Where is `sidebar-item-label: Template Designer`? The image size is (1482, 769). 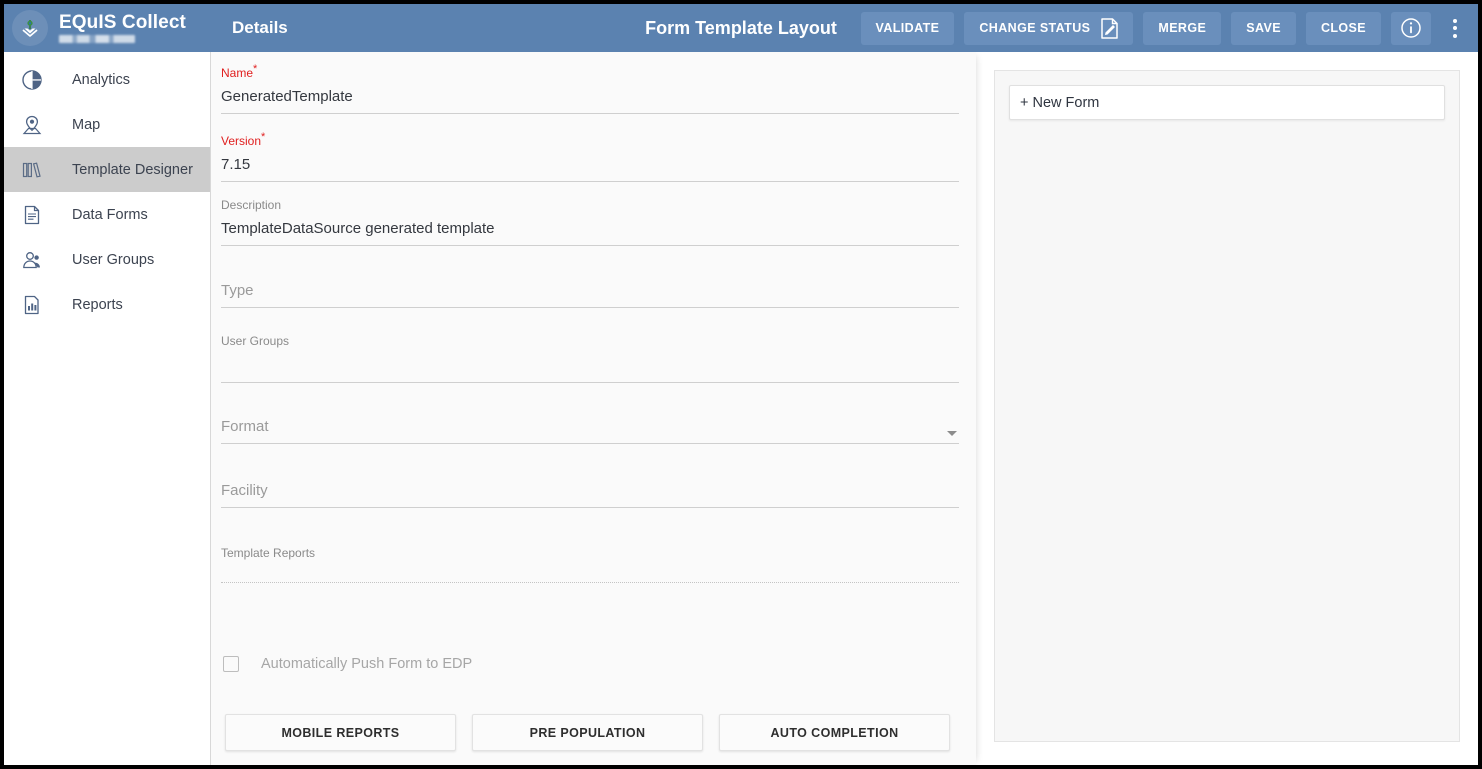
sidebar-item-label: Template Designer is located at coordinates (132, 169).